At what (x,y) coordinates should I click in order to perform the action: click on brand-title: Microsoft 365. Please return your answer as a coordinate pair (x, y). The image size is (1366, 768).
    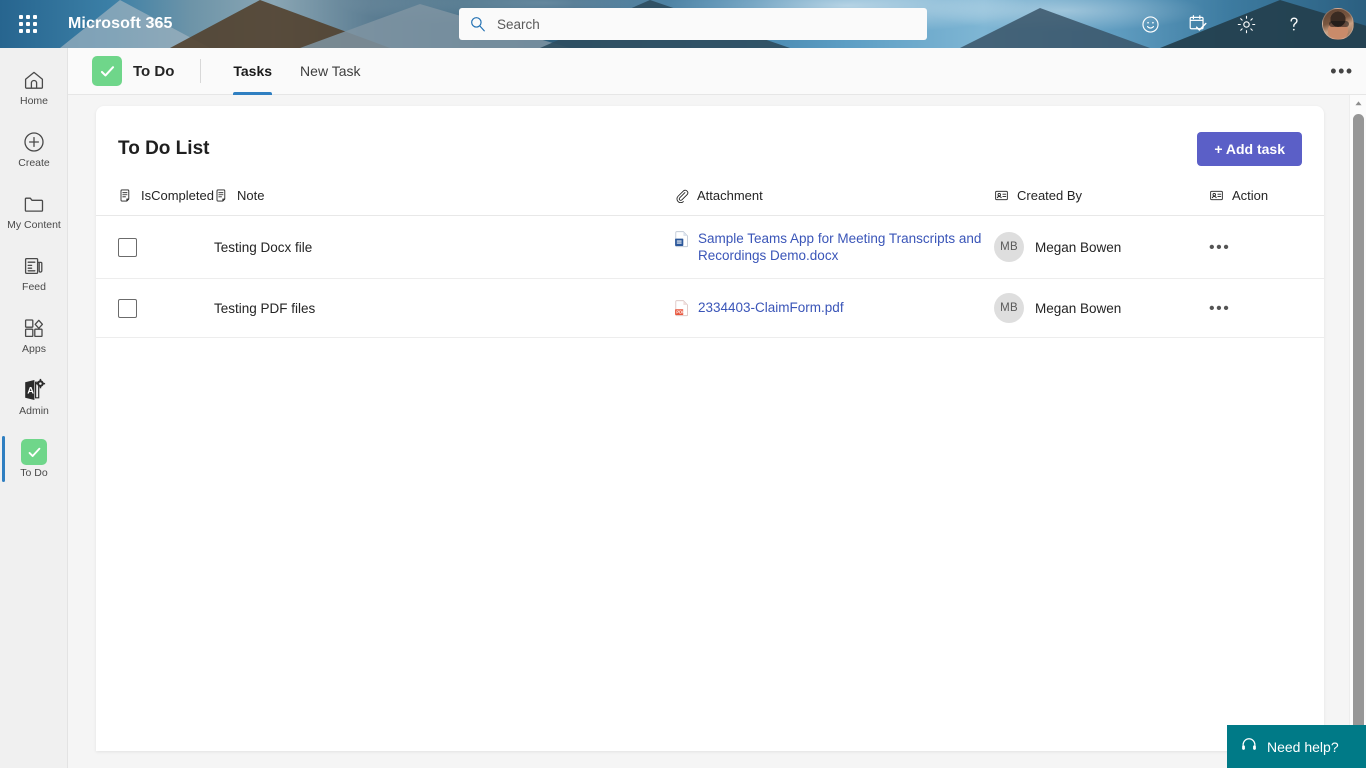
    Looking at the image, I should click on (120, 24).